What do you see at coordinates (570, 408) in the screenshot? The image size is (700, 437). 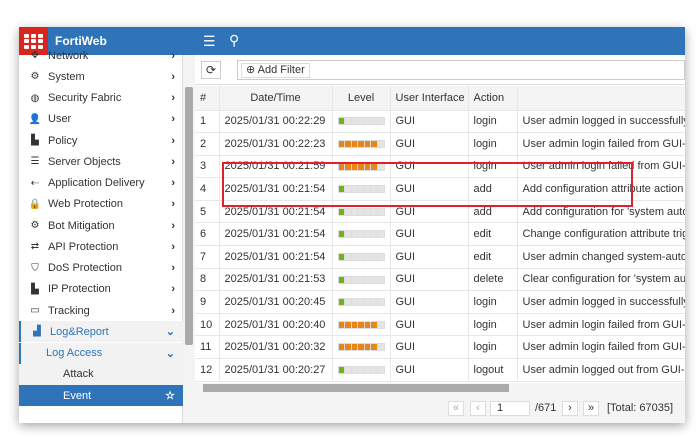 I see `next-page-button: ›` at bounding box center [570, 408].